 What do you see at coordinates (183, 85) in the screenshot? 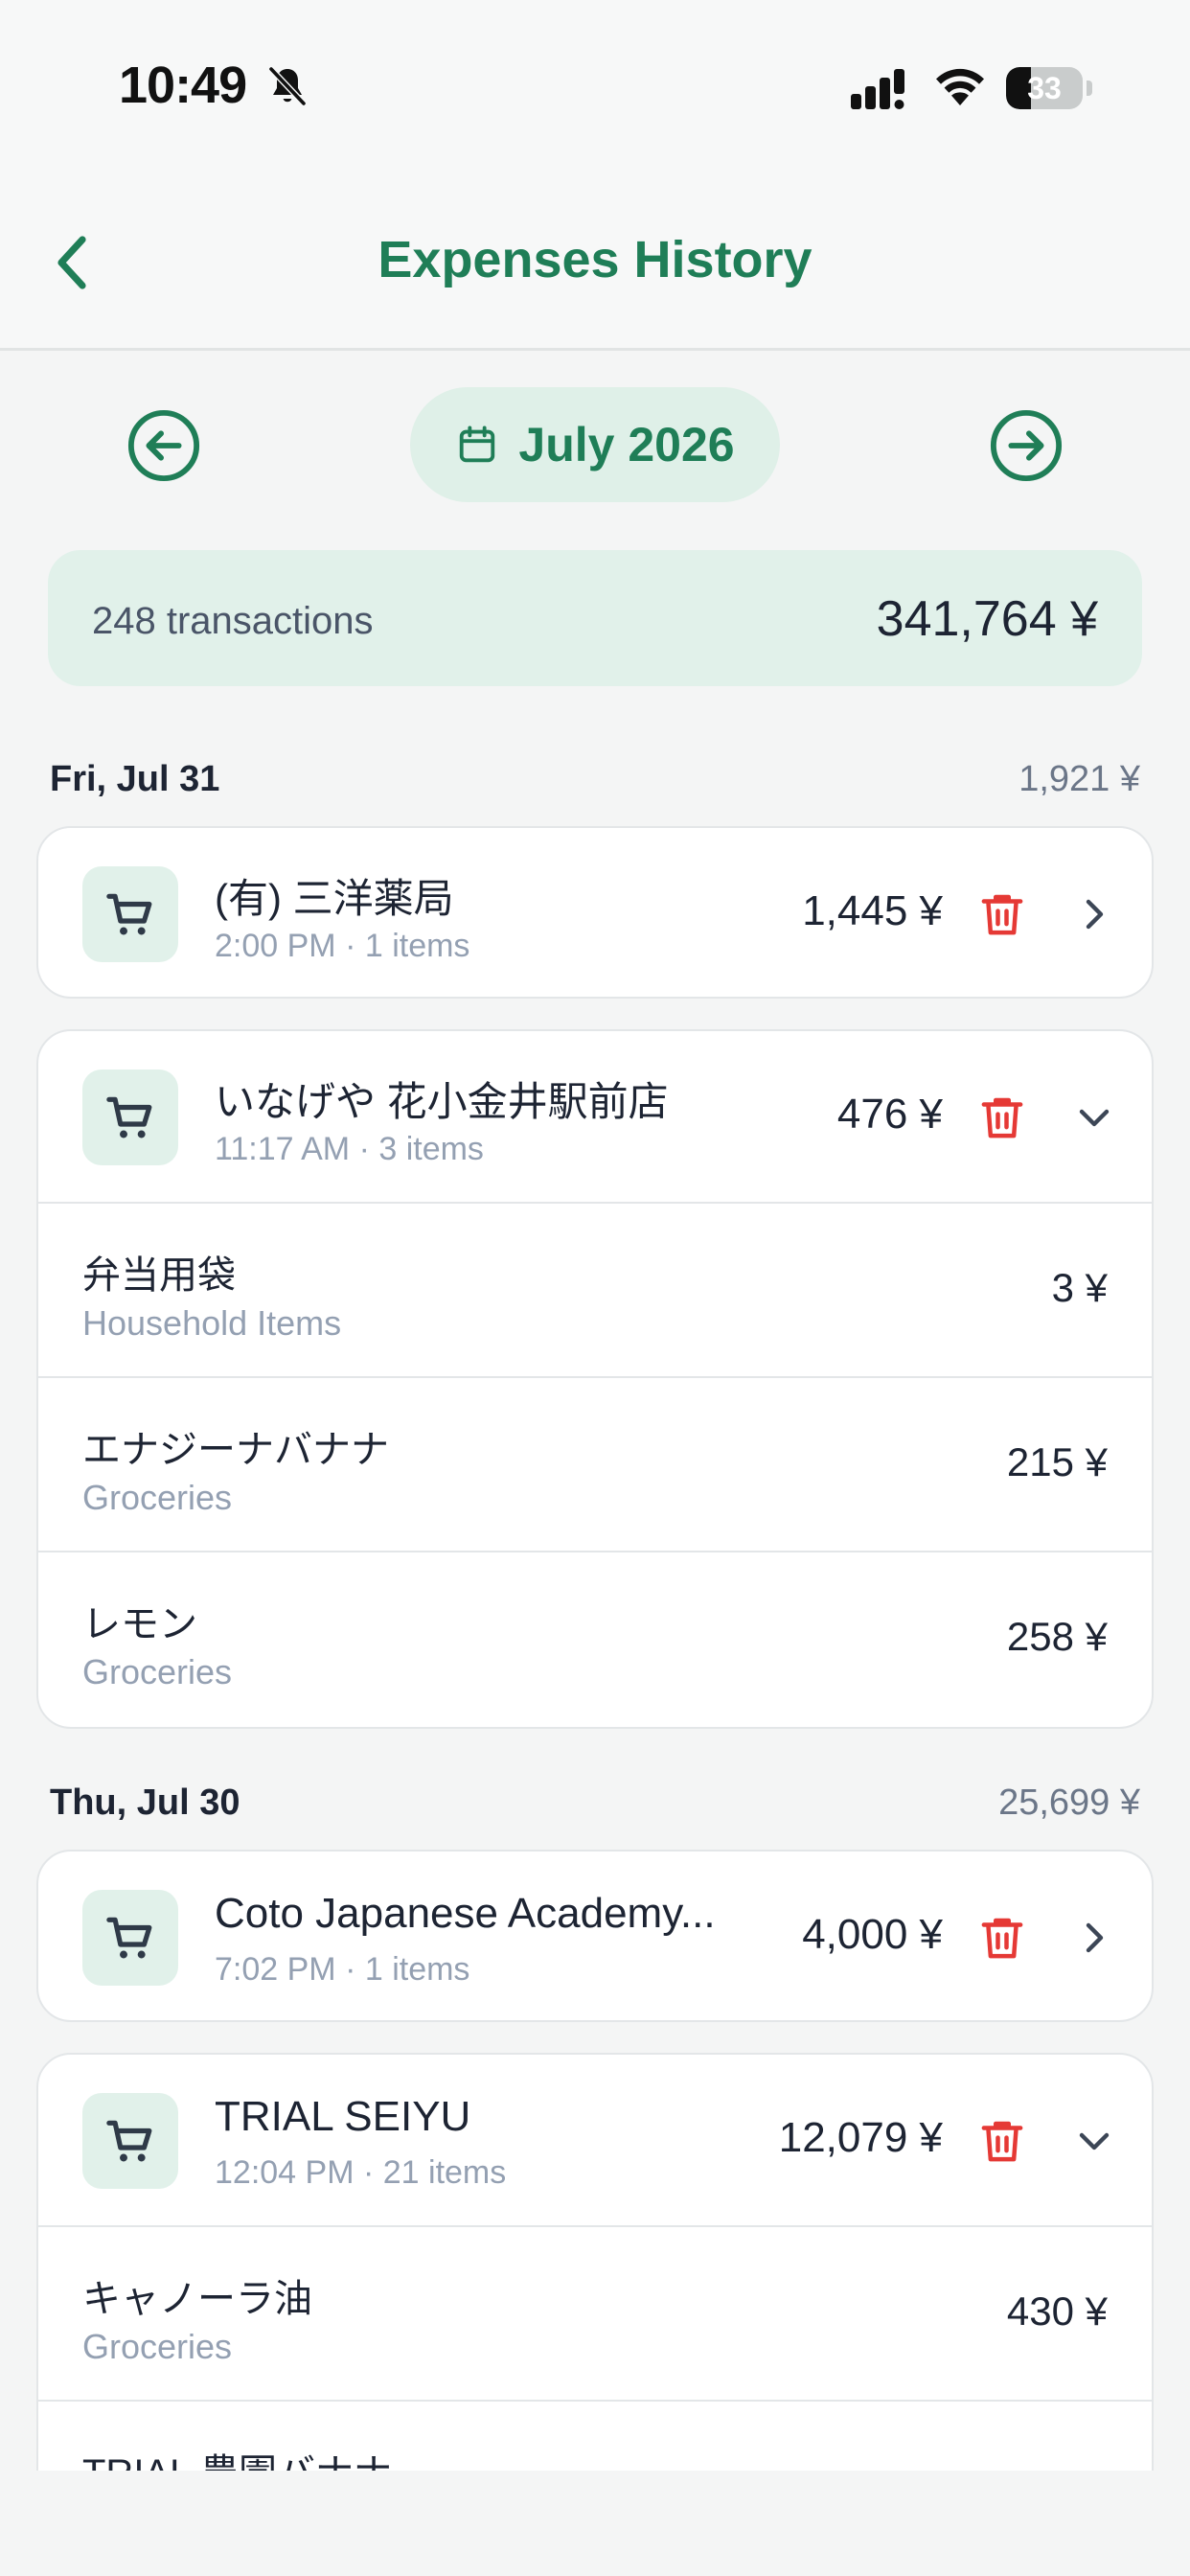
I see `status-time: 10:49` at bounding box center [183, 85].